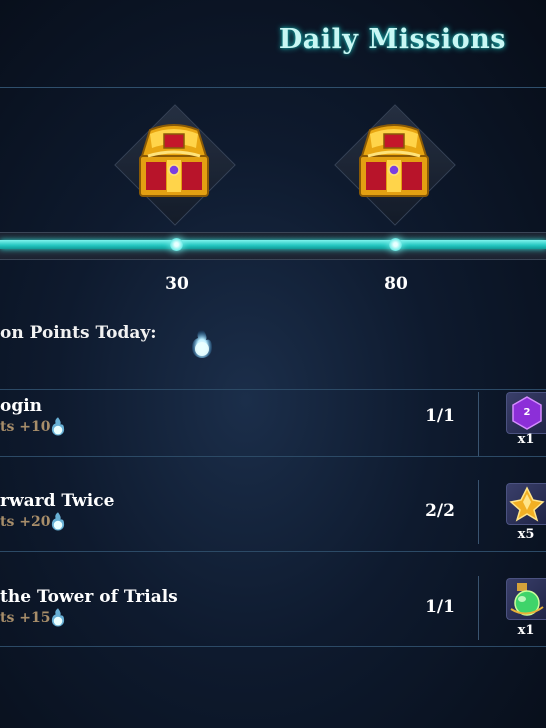 The height and width of the screenshot is (728, 546). I want to click on mission-name: the Tower of Trials, so click(89, 597).